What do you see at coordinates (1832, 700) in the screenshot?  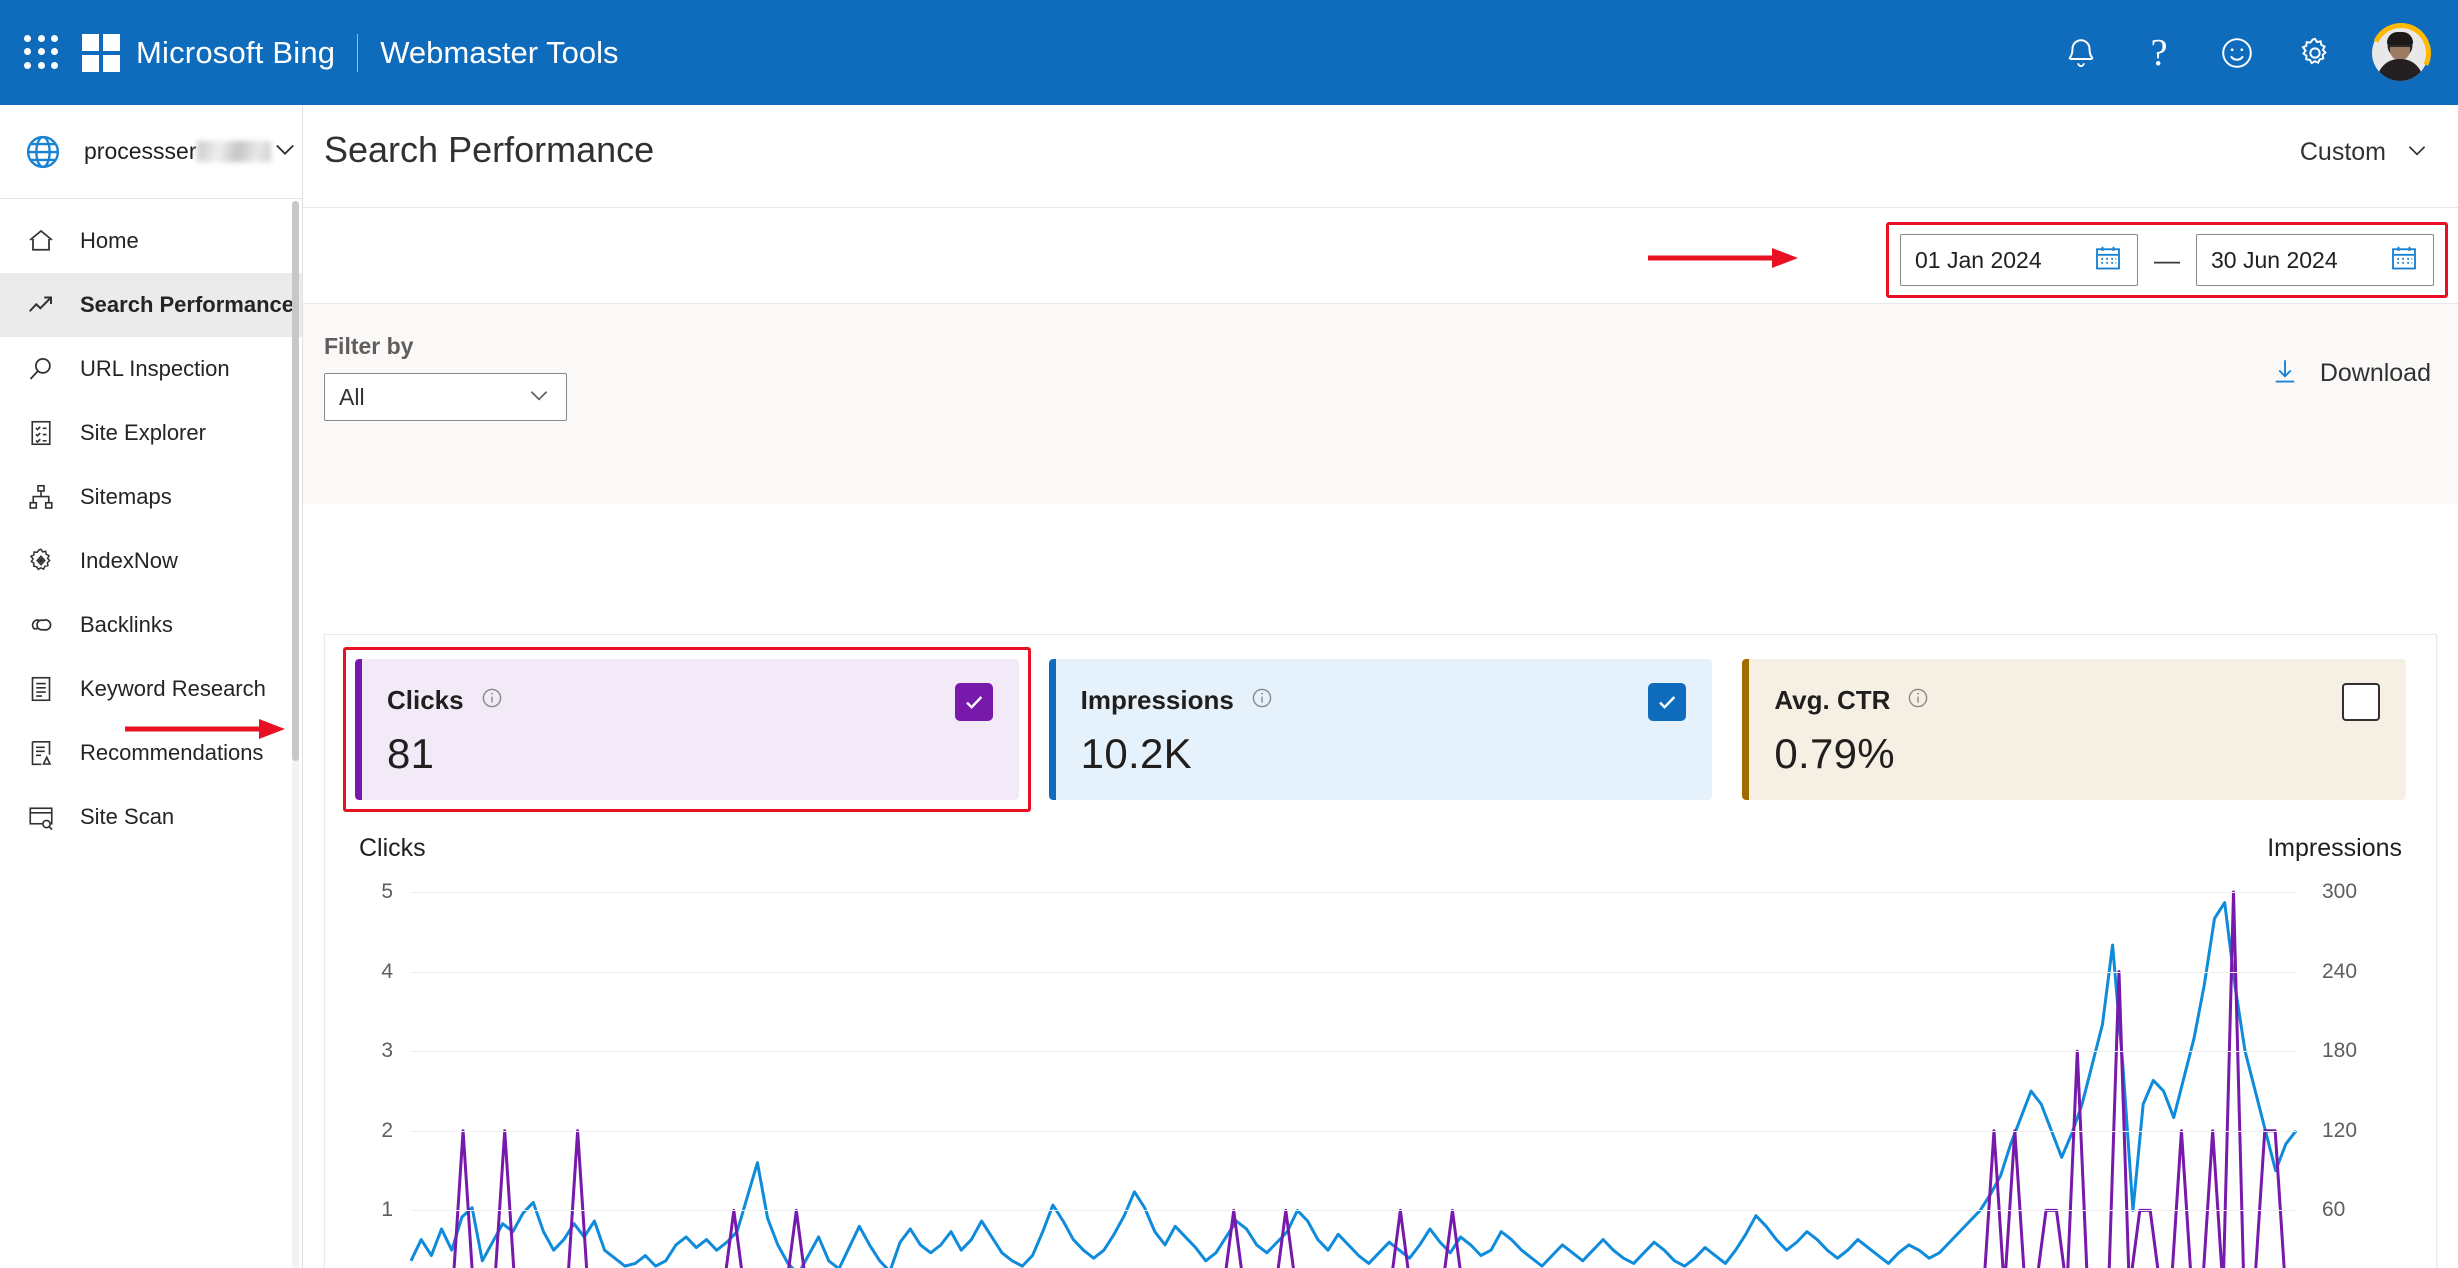 I see `kpi-name: Avg. CTR` at bounding box center [1832, 700].